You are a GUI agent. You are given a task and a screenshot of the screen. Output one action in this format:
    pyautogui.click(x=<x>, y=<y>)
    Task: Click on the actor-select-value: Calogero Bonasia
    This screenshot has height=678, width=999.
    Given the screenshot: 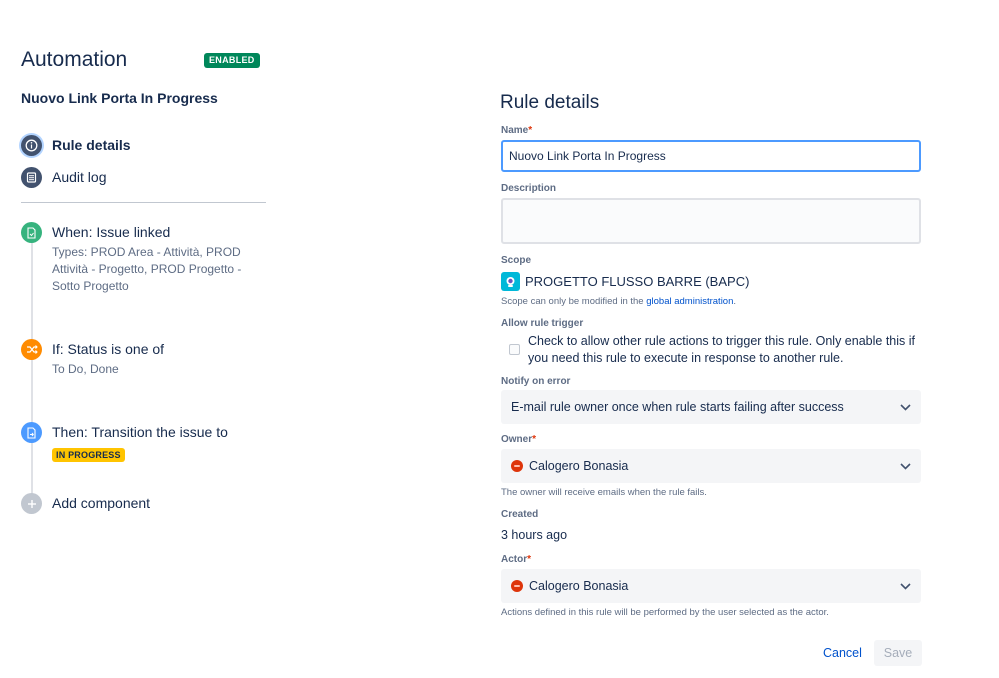 What is the action you would take?
    pyautogui.click(x=579, y=586)
    